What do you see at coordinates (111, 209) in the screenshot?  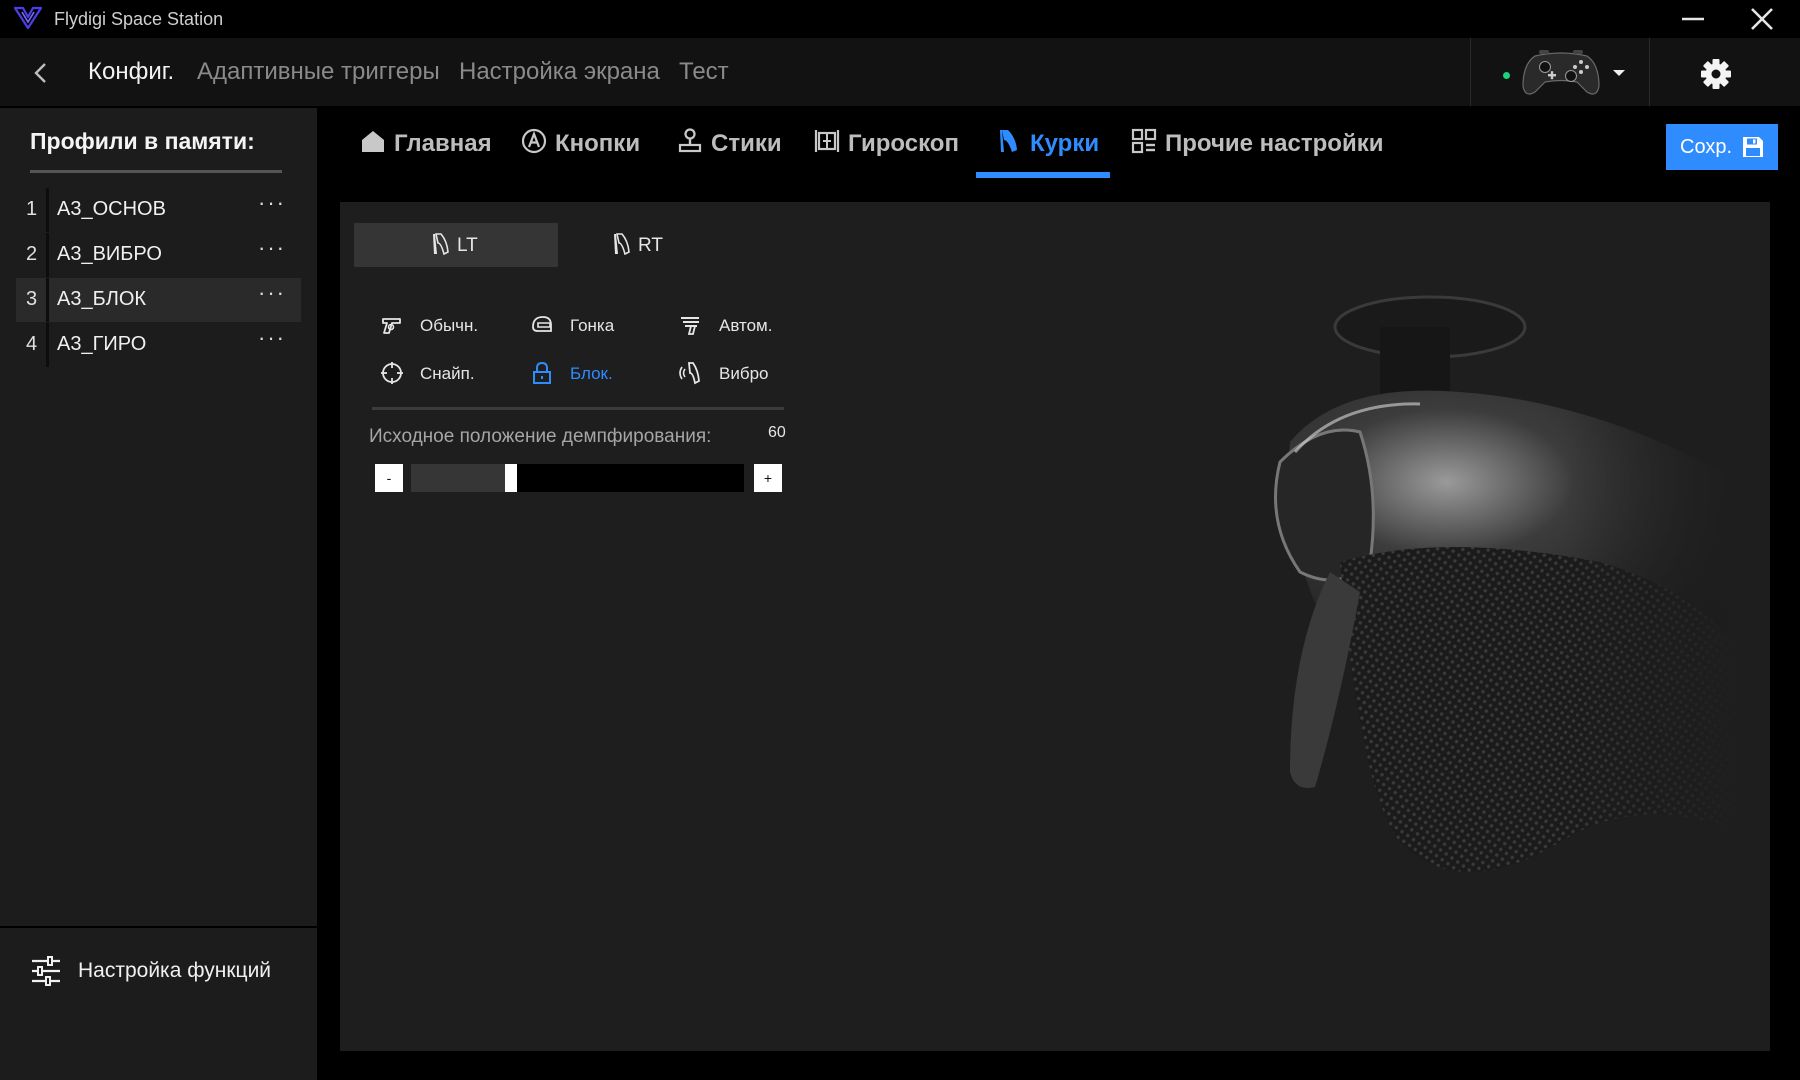 I see `profile-name: A3_ОСНОВ` at bounding box center [111, 209].